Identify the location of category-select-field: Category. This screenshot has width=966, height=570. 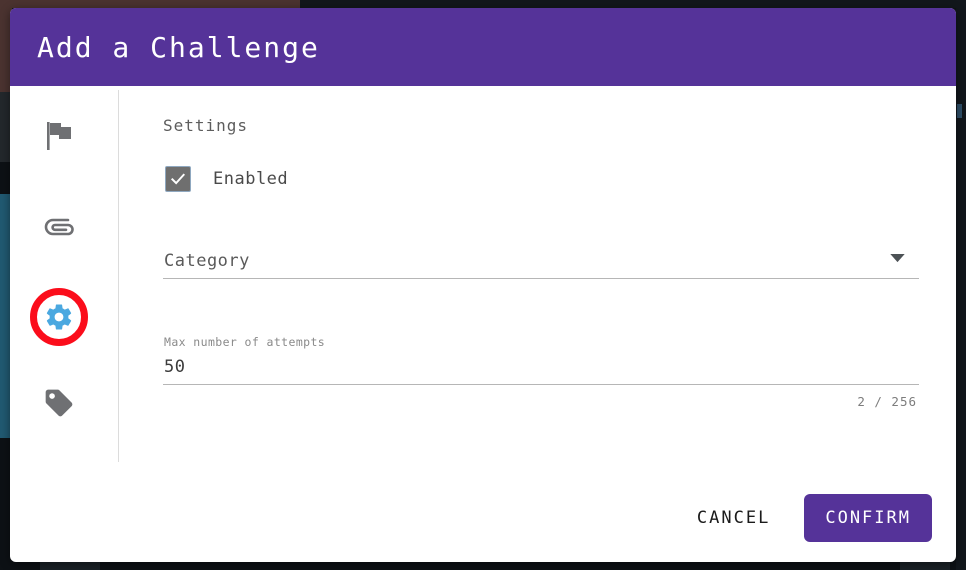
(541, 263).